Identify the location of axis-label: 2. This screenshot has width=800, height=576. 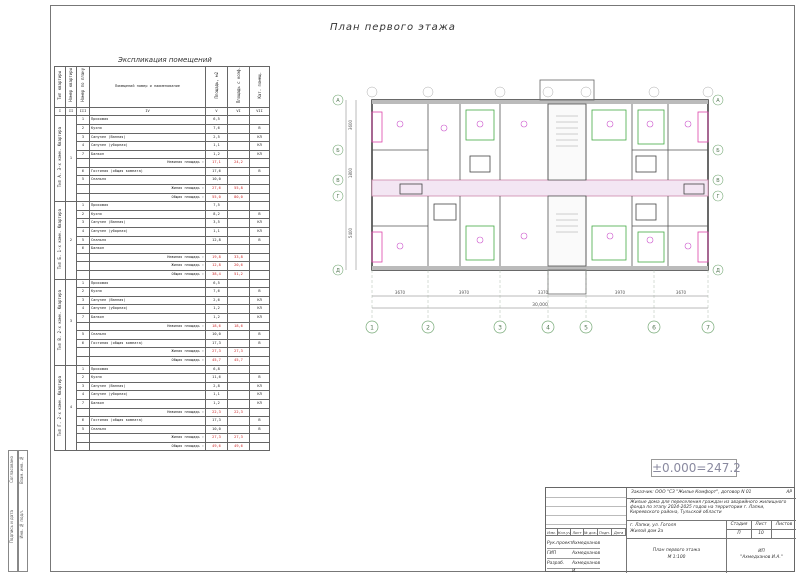
(428, 328).